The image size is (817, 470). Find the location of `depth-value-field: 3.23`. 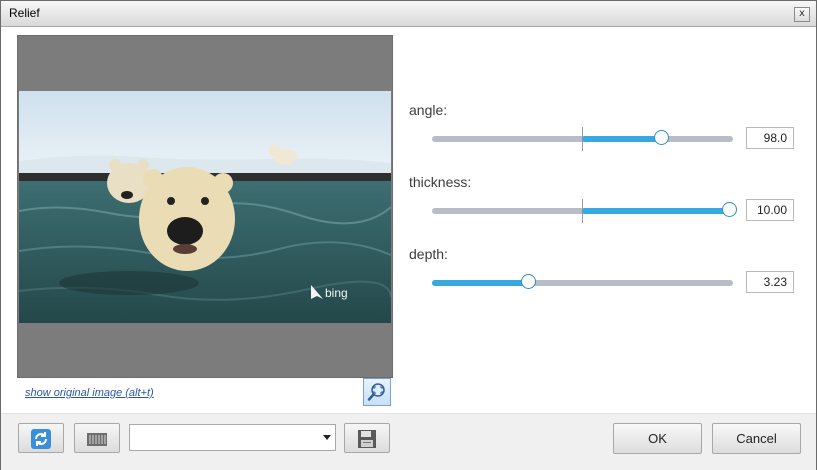

depth-value-field: 3.23 is located at coordinates (770, 282).